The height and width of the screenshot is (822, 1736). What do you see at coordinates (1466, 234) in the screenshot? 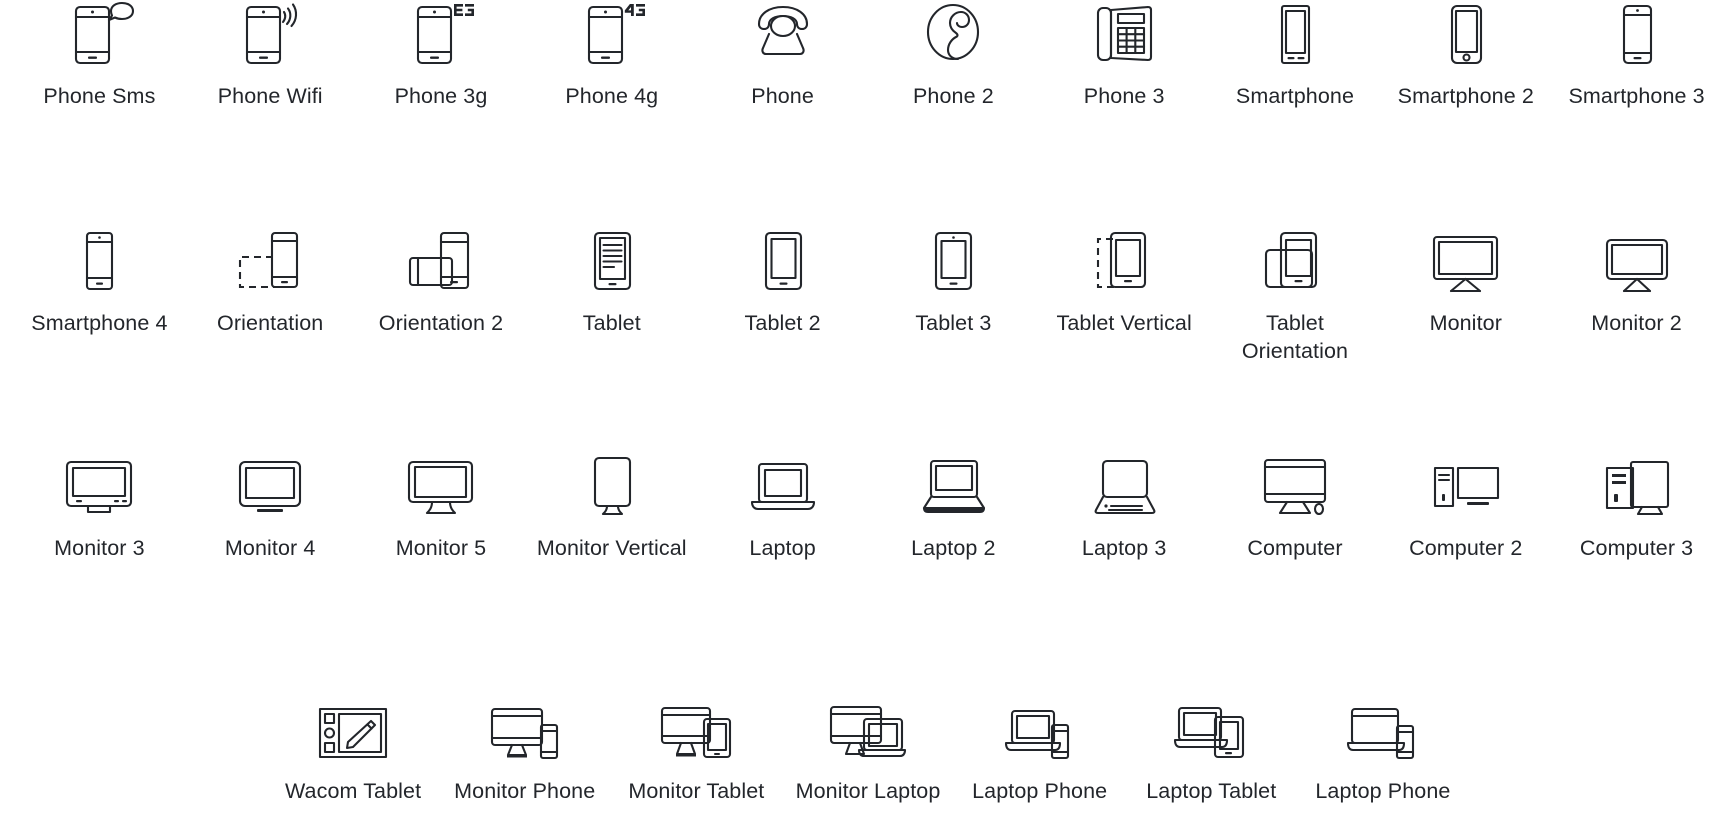
I see `monitor-icon` at bounding box center [1466, 234].